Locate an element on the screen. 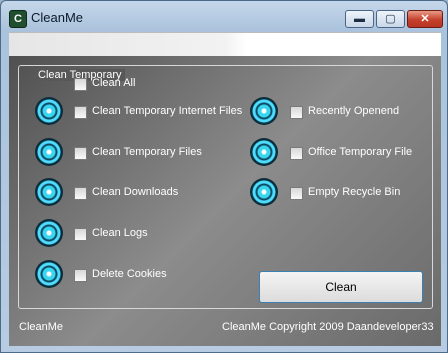  clean-temp-internet-checkbox is located at coordinates (80, 112).